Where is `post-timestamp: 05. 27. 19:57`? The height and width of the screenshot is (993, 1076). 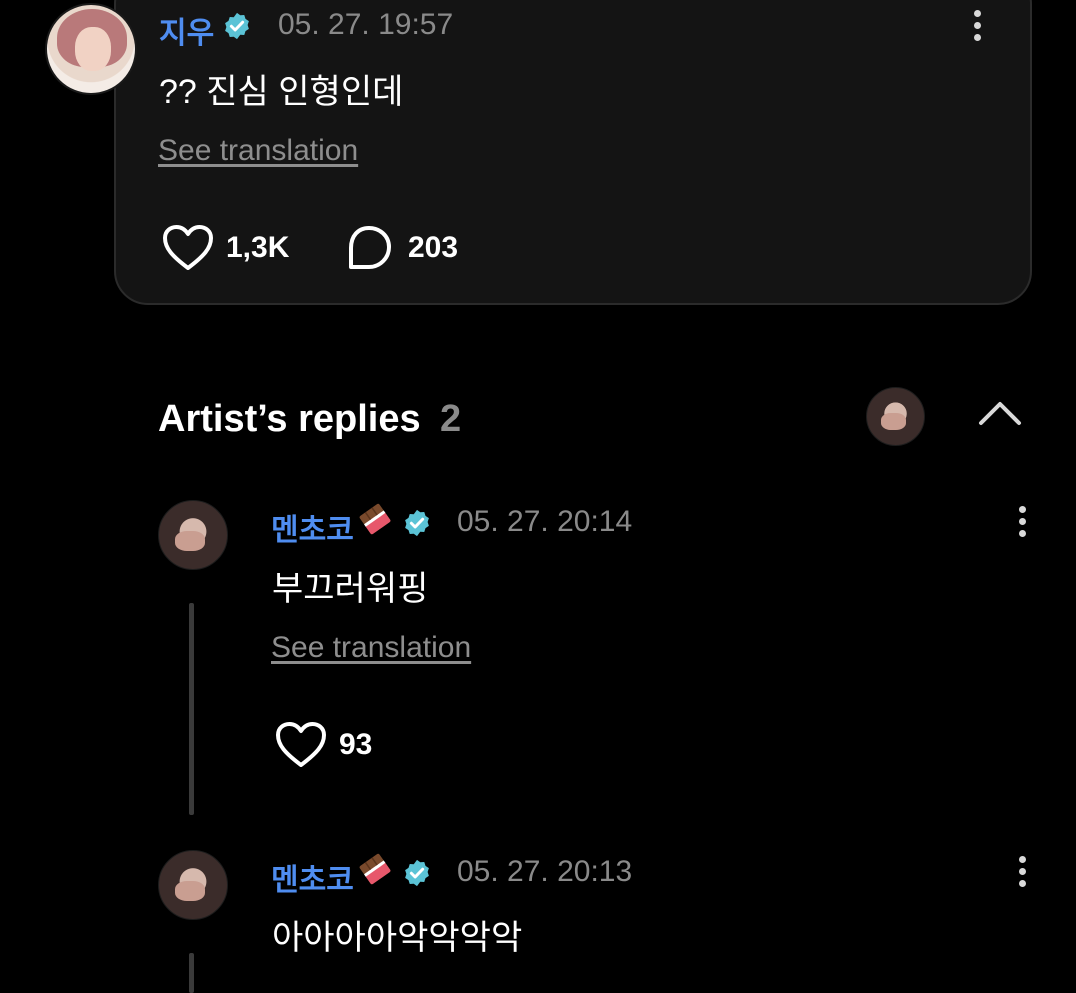 post-timestamp: 05. 27. 19:57 is located at coordinates (366, 24).